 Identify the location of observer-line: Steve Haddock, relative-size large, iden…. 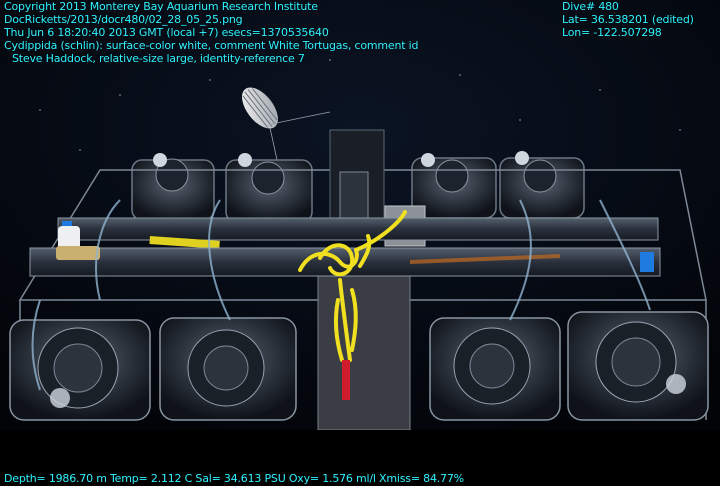
(158, 58).